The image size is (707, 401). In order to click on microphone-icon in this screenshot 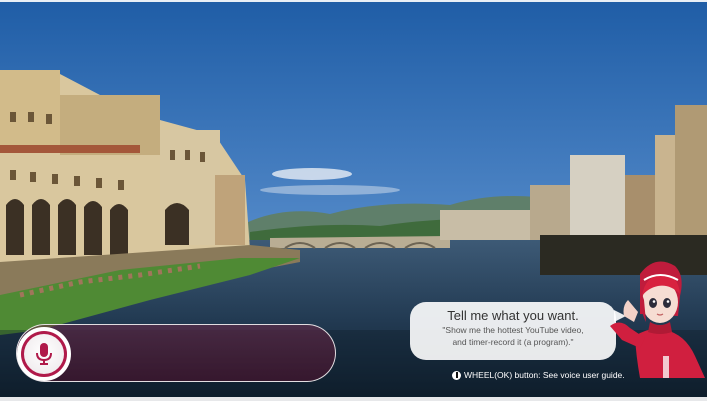, I will do `click(44, 354)`.